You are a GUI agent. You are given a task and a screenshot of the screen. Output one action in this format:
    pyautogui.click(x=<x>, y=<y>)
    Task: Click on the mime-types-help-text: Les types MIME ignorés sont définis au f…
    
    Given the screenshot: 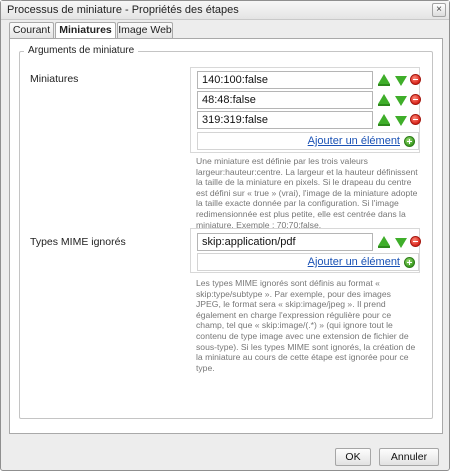 What is the action you would take?
    pyautogui.click(x=306, y=325)
    